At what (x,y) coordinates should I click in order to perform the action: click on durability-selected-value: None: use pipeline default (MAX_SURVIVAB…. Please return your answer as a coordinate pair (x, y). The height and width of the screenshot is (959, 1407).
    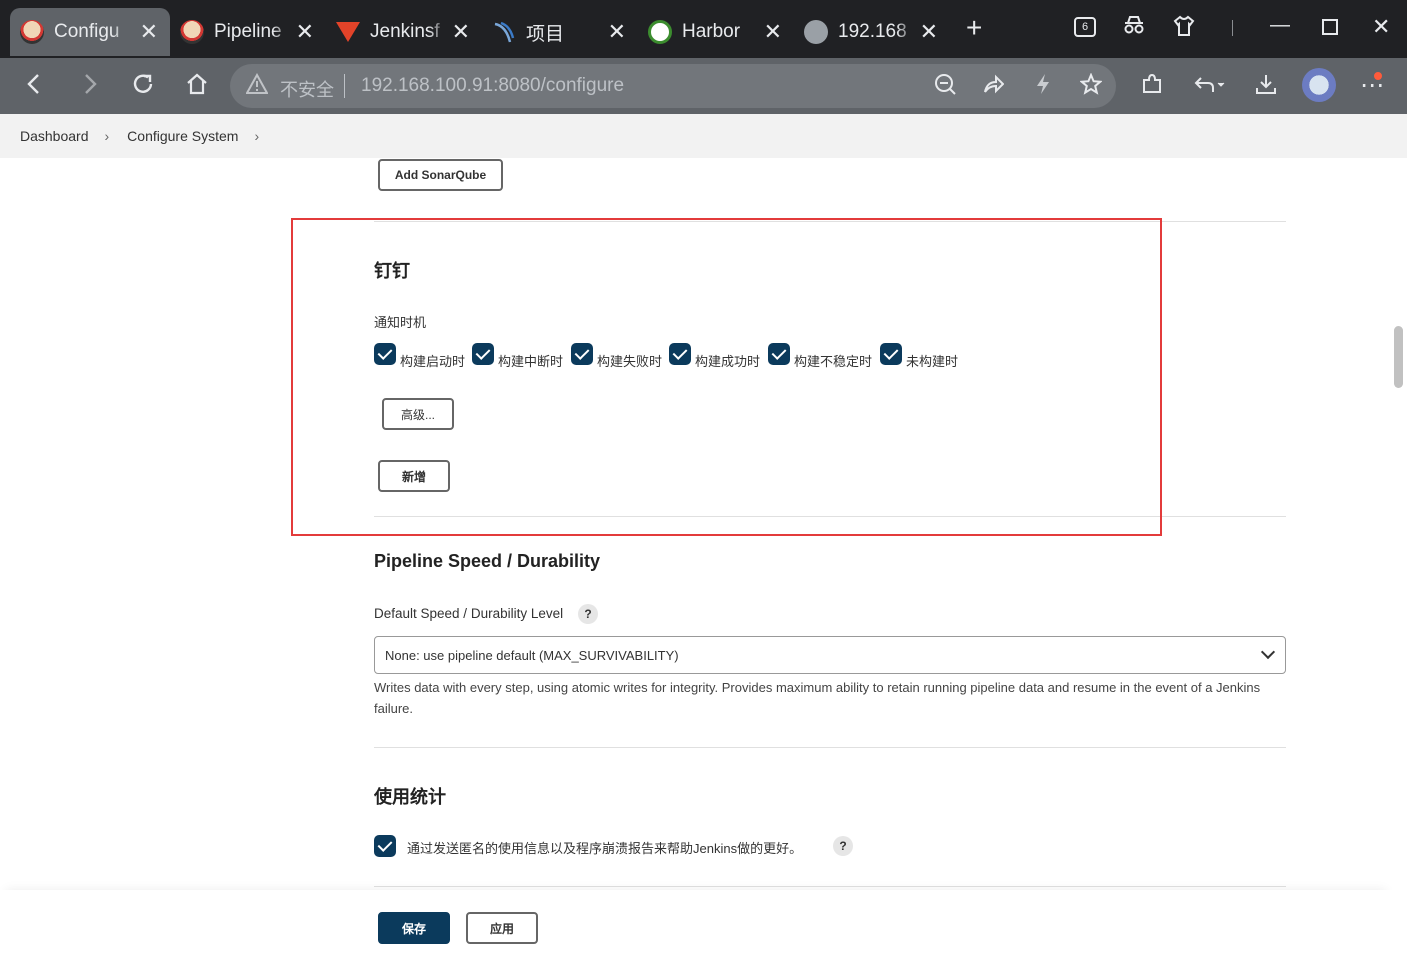
    Looking at the image, I should click on (532, 655).